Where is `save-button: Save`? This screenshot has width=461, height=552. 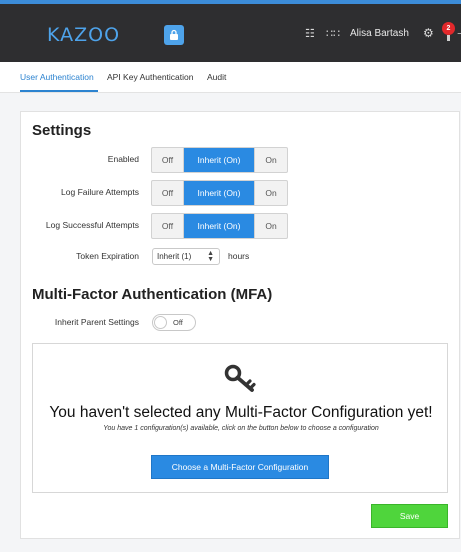 save-button: Save is located at coordinates (409, 516).